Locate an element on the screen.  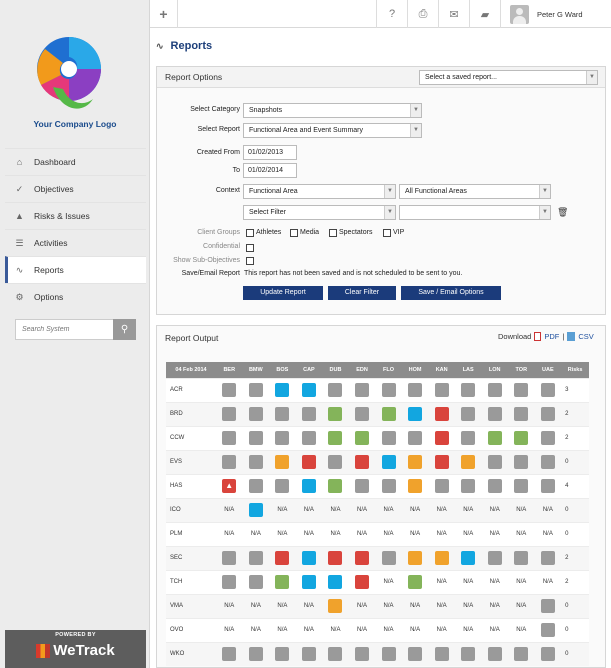
saved-report-select: Select a saved report... ▼ is located at coordinates (508, 77).